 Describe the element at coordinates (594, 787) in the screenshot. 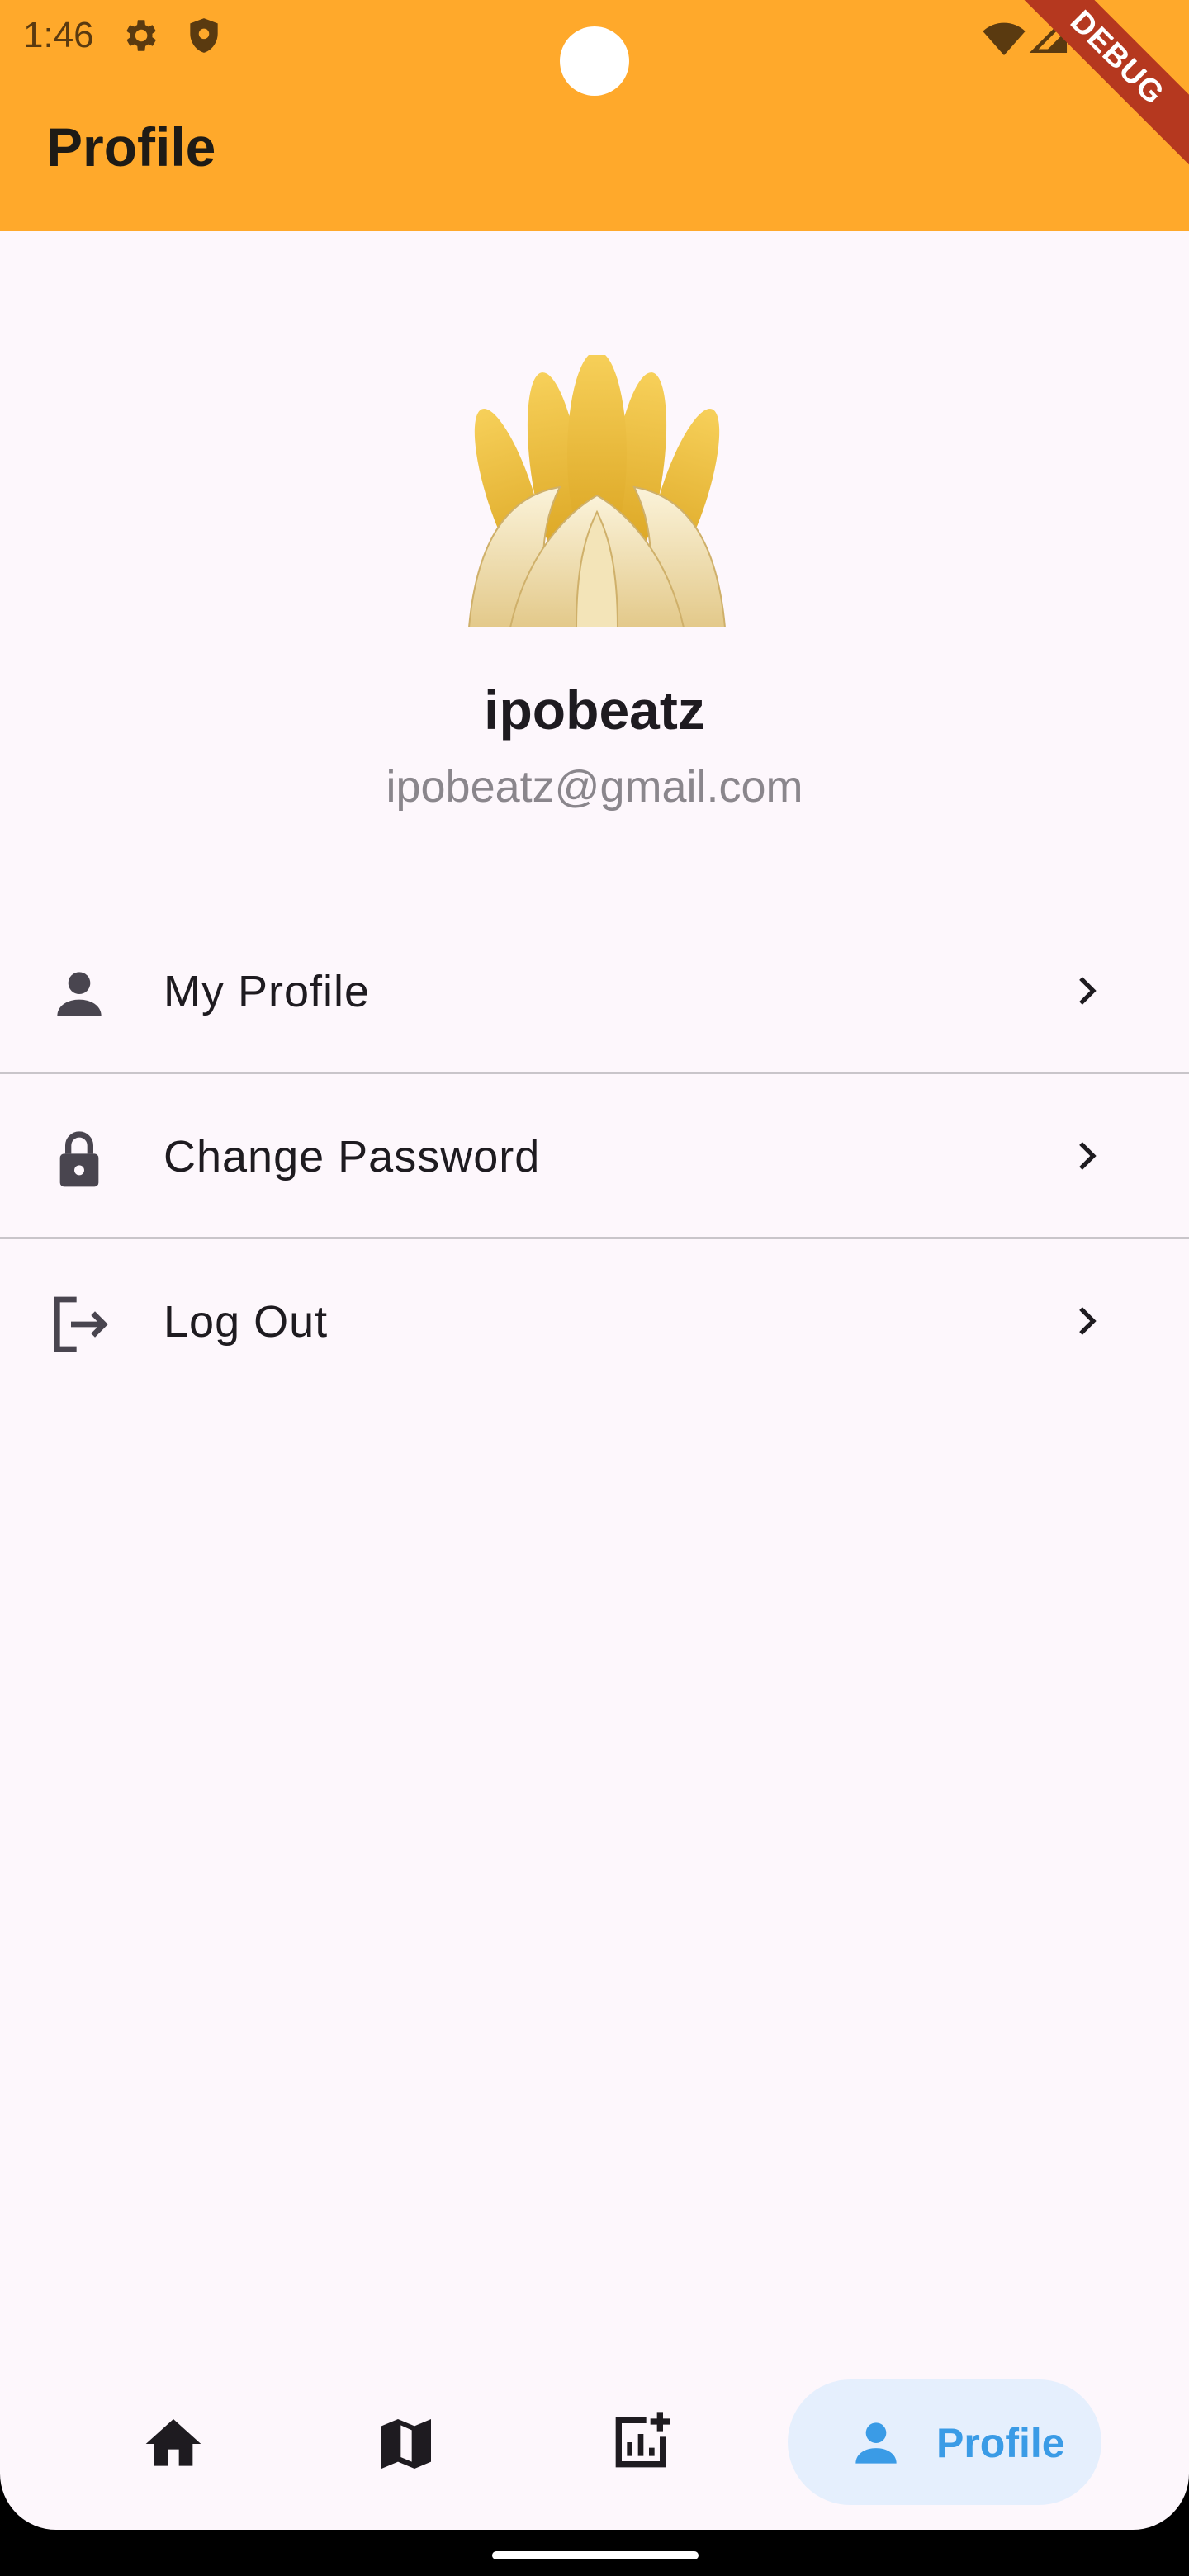

I see `profile-email: ipobeatz@gmail.com` at that location.